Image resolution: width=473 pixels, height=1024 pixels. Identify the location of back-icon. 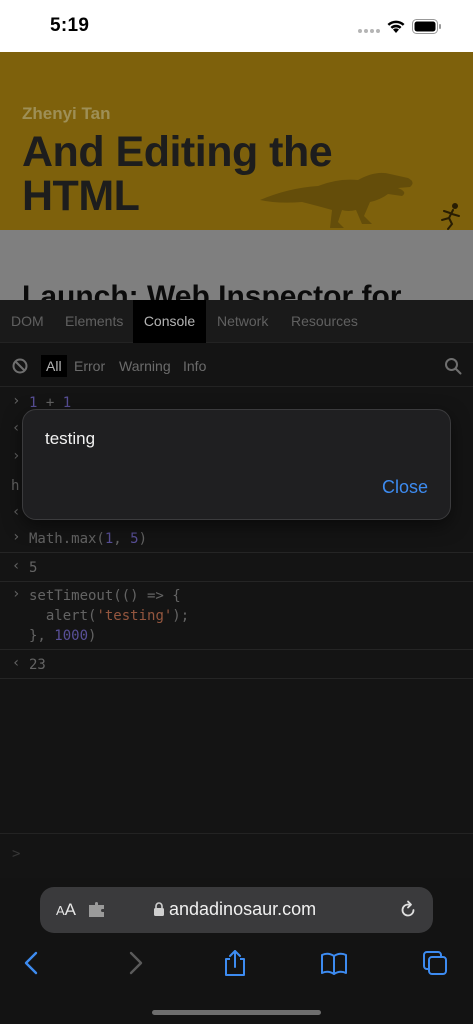
(32, 963).